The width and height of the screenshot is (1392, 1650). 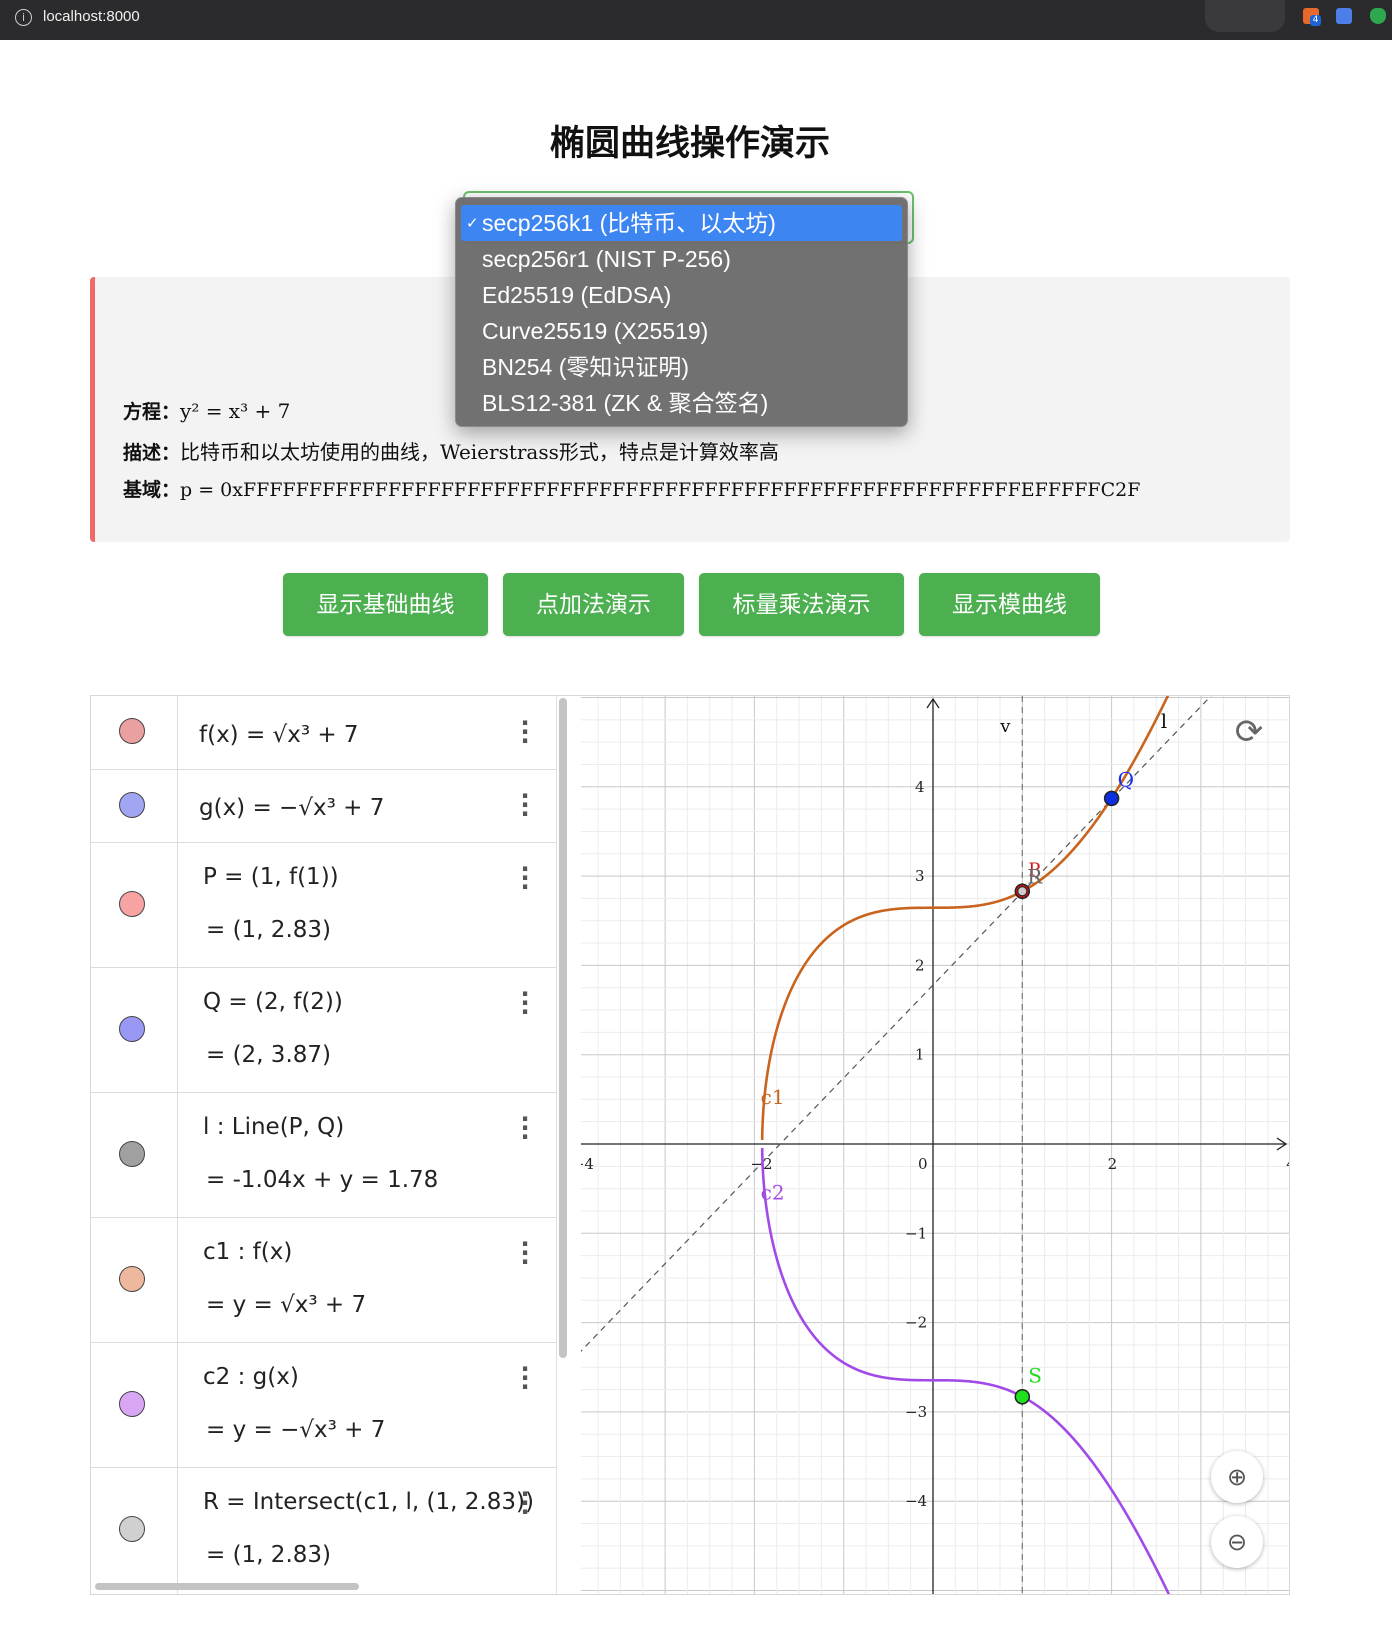 I want to click on extension-fox-icon: 4, so click(x=1312, y=17).